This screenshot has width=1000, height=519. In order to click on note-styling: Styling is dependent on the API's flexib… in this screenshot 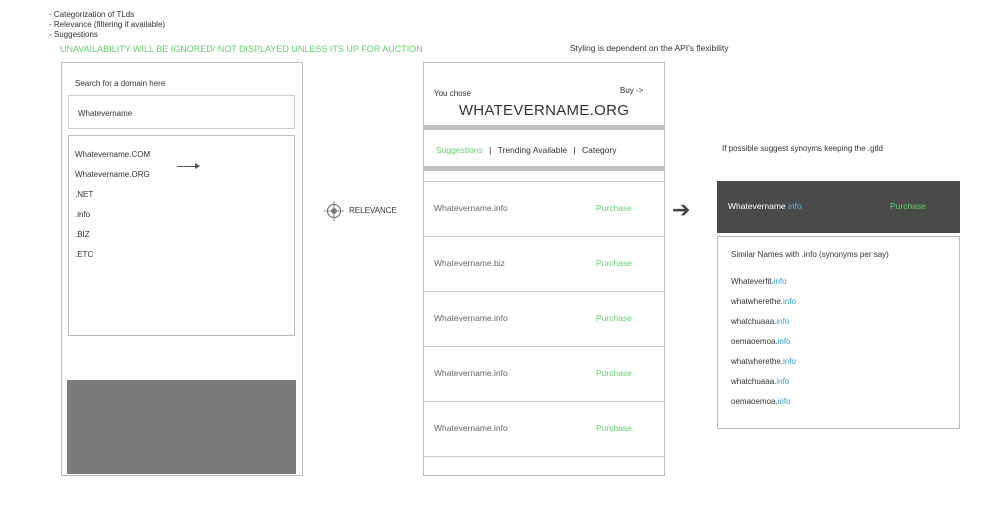, I will do `click(649, 48)`.